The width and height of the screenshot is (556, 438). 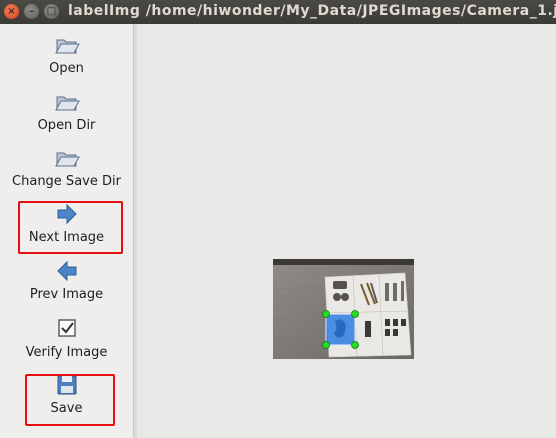 What do you see at coordinates (66, 181) in the screenshot?
I see `change-save-dir-label: Change Save Dir` at bounding box center [66, 181].